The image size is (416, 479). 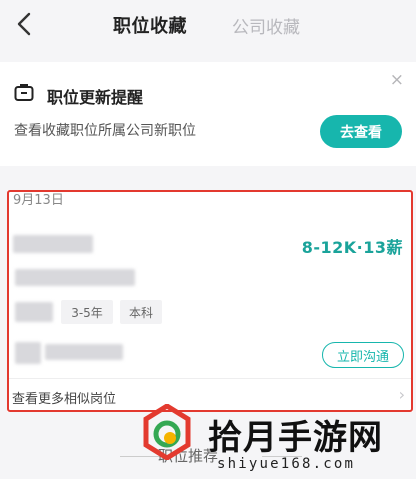 What do you see at coordinates (352, 247) in the screenshot?
I see `salary-label: 8-12K·13薪` at bounding box center [352, 247].